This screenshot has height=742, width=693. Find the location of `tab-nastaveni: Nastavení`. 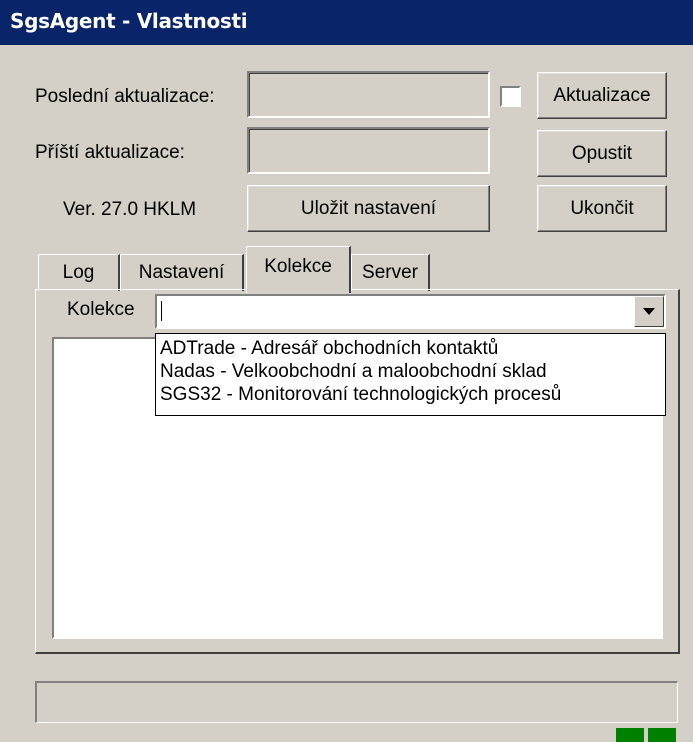

tab-nastaveni: Nastavení is located at coordinates (182, 272).